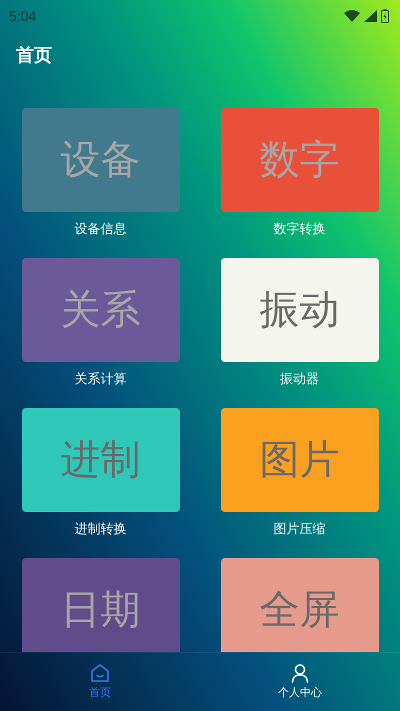 The width and height of the screenshot is (400, 711). Describe the element at coordinates (100, 380) in the screenshot. I see `tile-label: 关系计算` at that location.